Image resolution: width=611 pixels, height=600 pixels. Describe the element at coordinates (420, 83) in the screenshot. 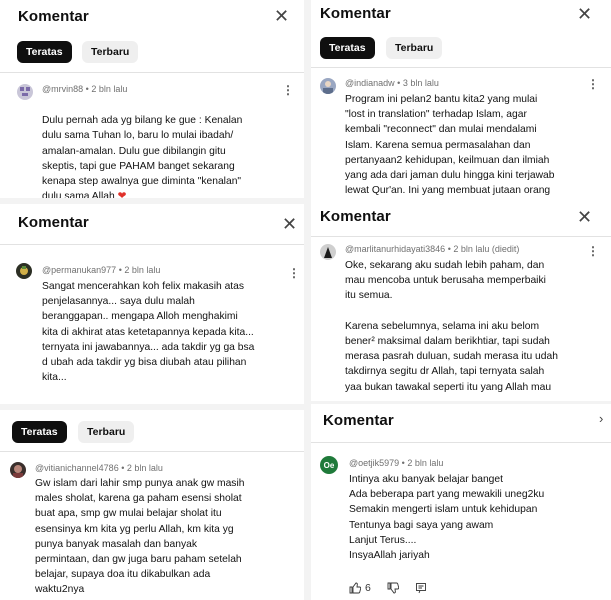

I see `comment-time: 3 bln lalu` at that location.